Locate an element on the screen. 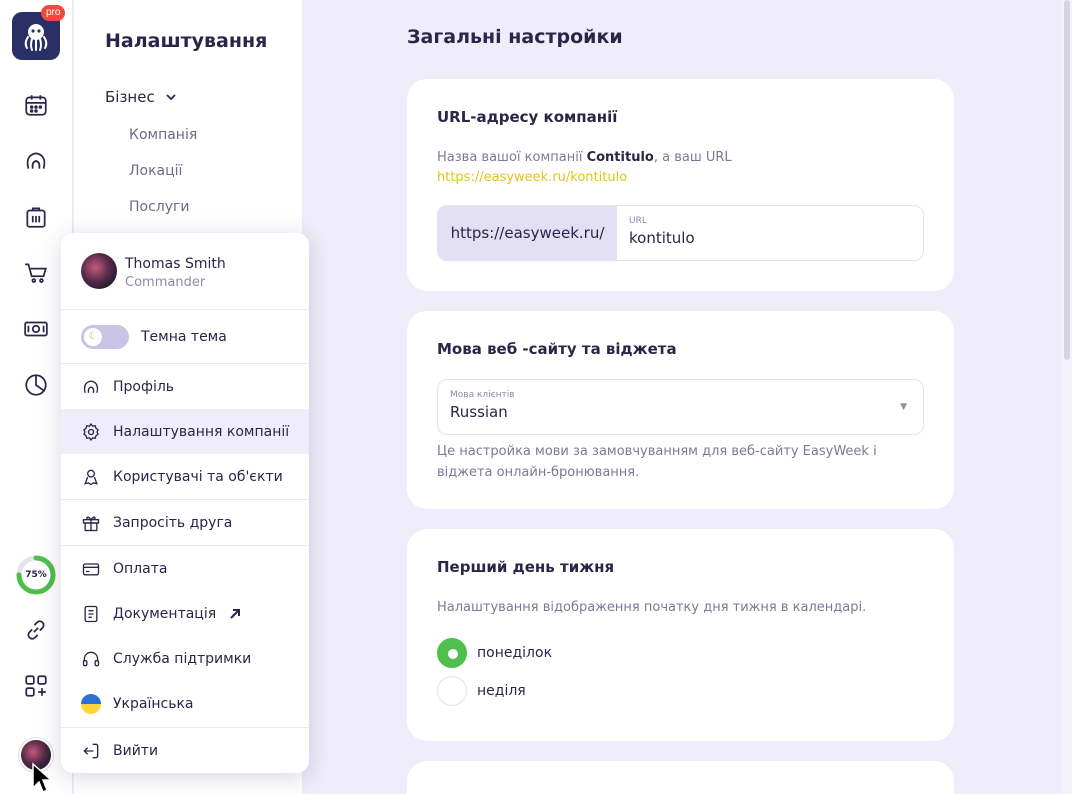  money-icon is located at coordinates (36, 329).